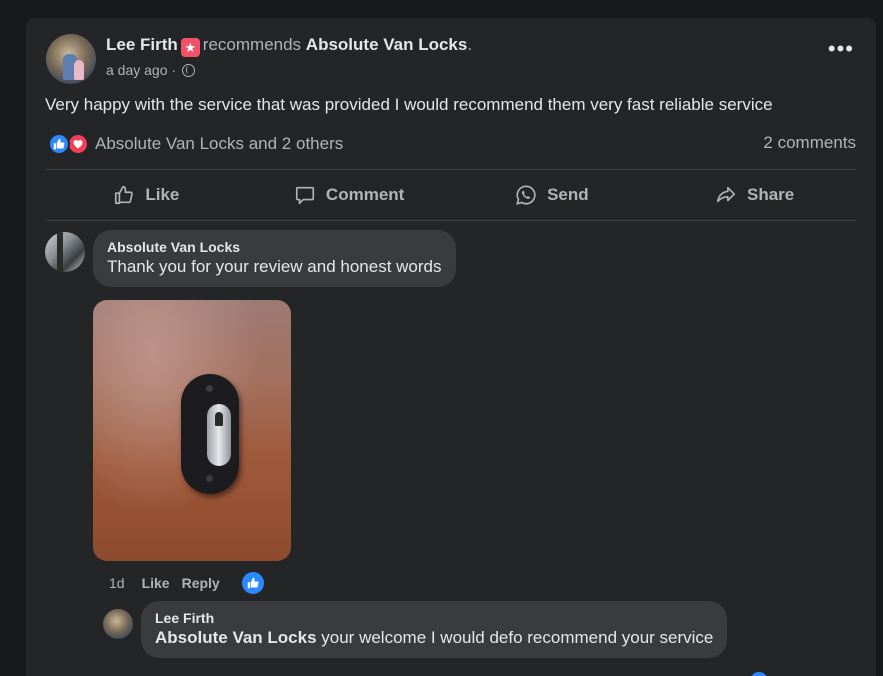 The width and height of the screenshot is (883, 676). What do you see at coordinates (526, 195) in the screenshot?
I see `whatsapp-icon` at bounding box center [526, 195].